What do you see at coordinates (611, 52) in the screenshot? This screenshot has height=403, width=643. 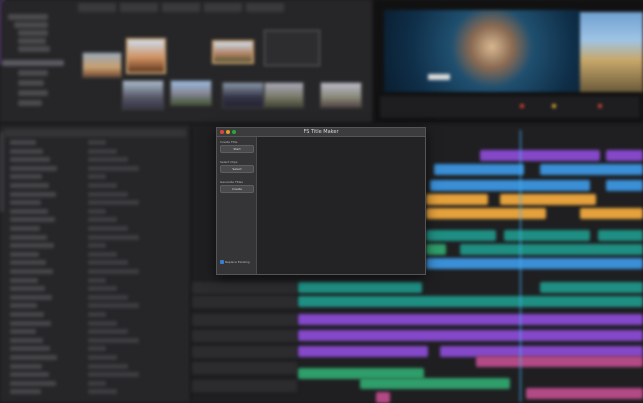 I see `viewer-frame-secondary` at bounding box center [611, 52].